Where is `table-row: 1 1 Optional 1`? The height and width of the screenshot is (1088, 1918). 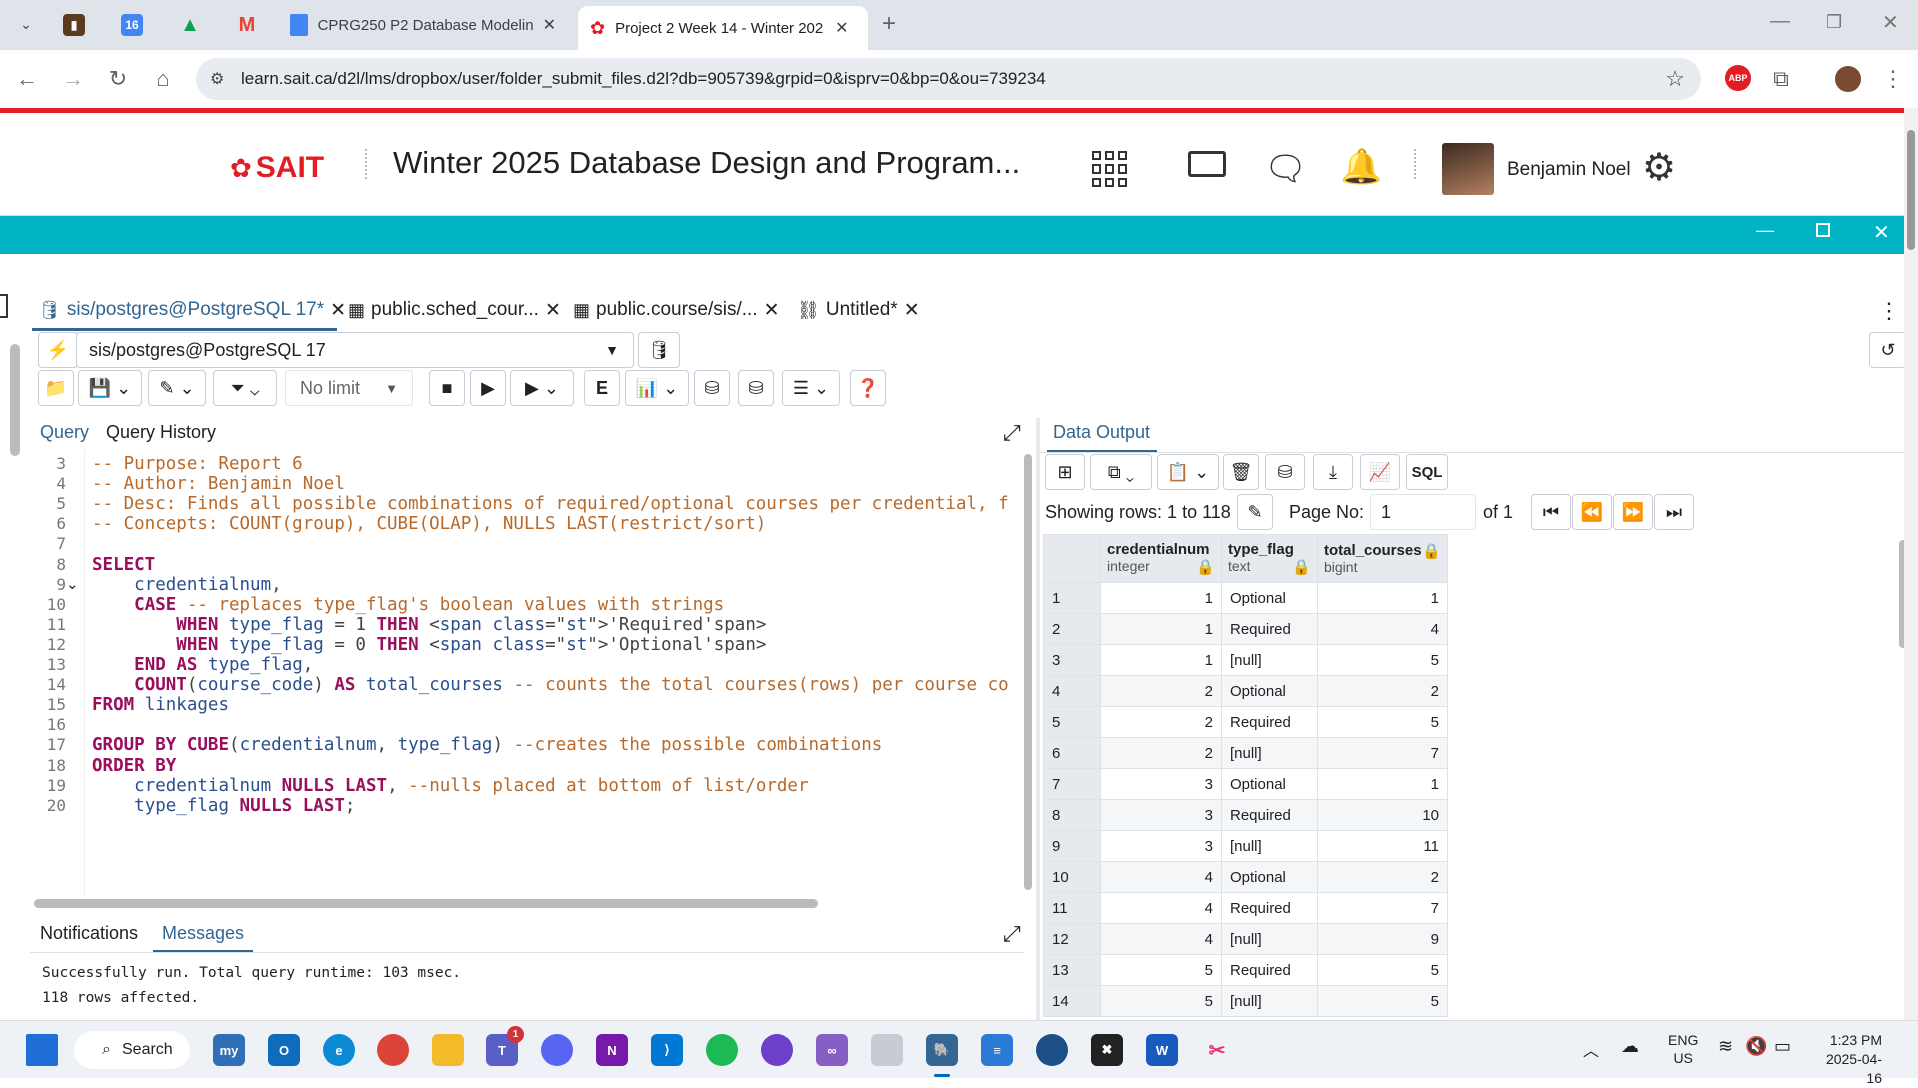
table-row: 1 1 Optional 1 is located at coordinates (1245, 598).